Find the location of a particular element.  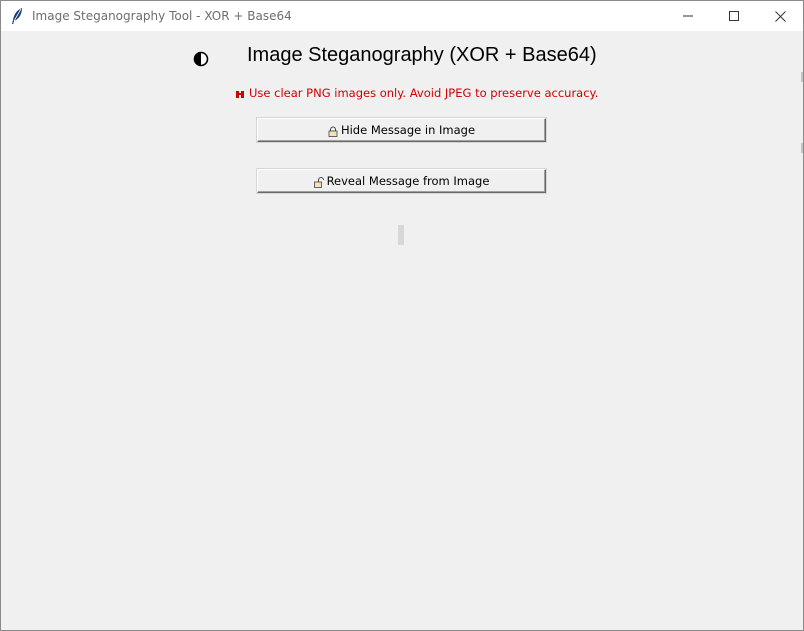

close-button is located at coordinates (780, 16).